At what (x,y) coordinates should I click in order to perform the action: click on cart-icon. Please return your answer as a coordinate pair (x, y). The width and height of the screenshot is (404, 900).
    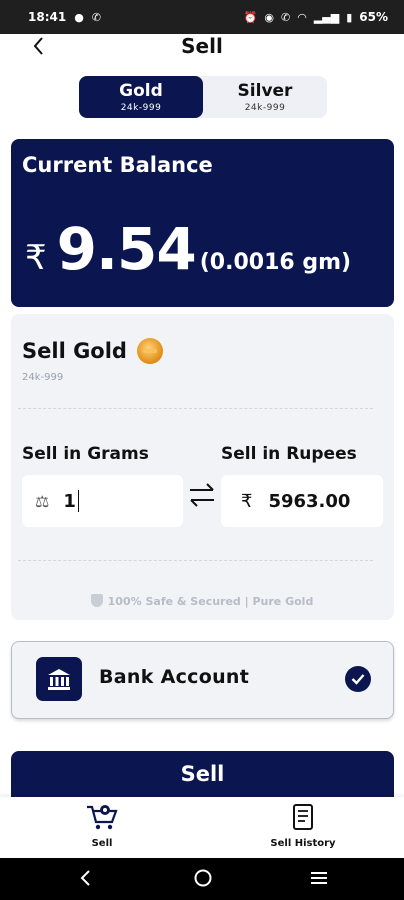
    Looking at the image, I should click on (102, 817).